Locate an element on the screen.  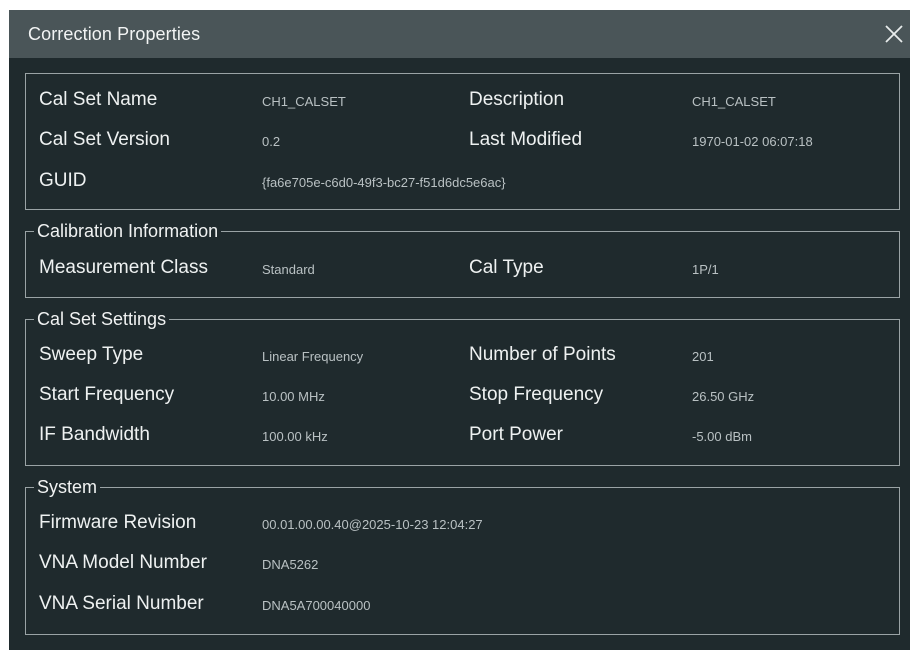
vna-serial-number-value: DNA5A700040000 is located at coordinates (316, 605).